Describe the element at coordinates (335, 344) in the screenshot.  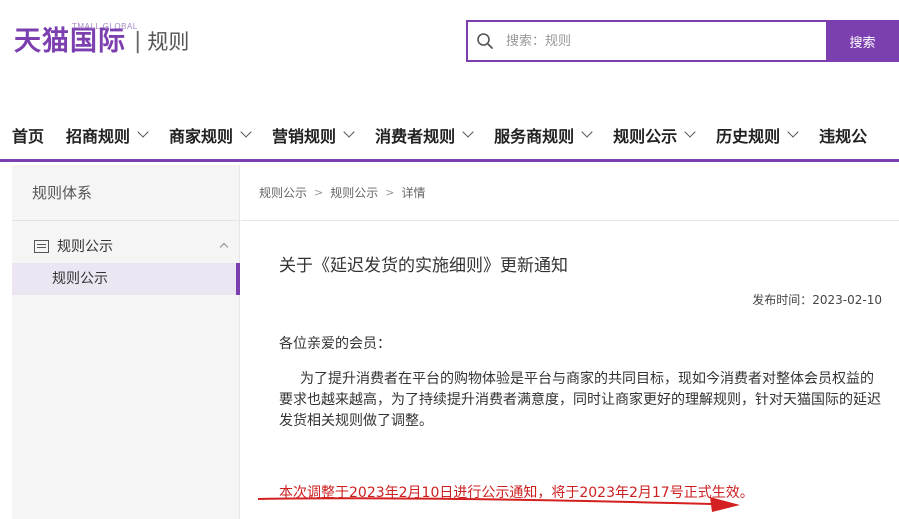
I see `article-greeting: 各位亲爱的会员：` at that location.